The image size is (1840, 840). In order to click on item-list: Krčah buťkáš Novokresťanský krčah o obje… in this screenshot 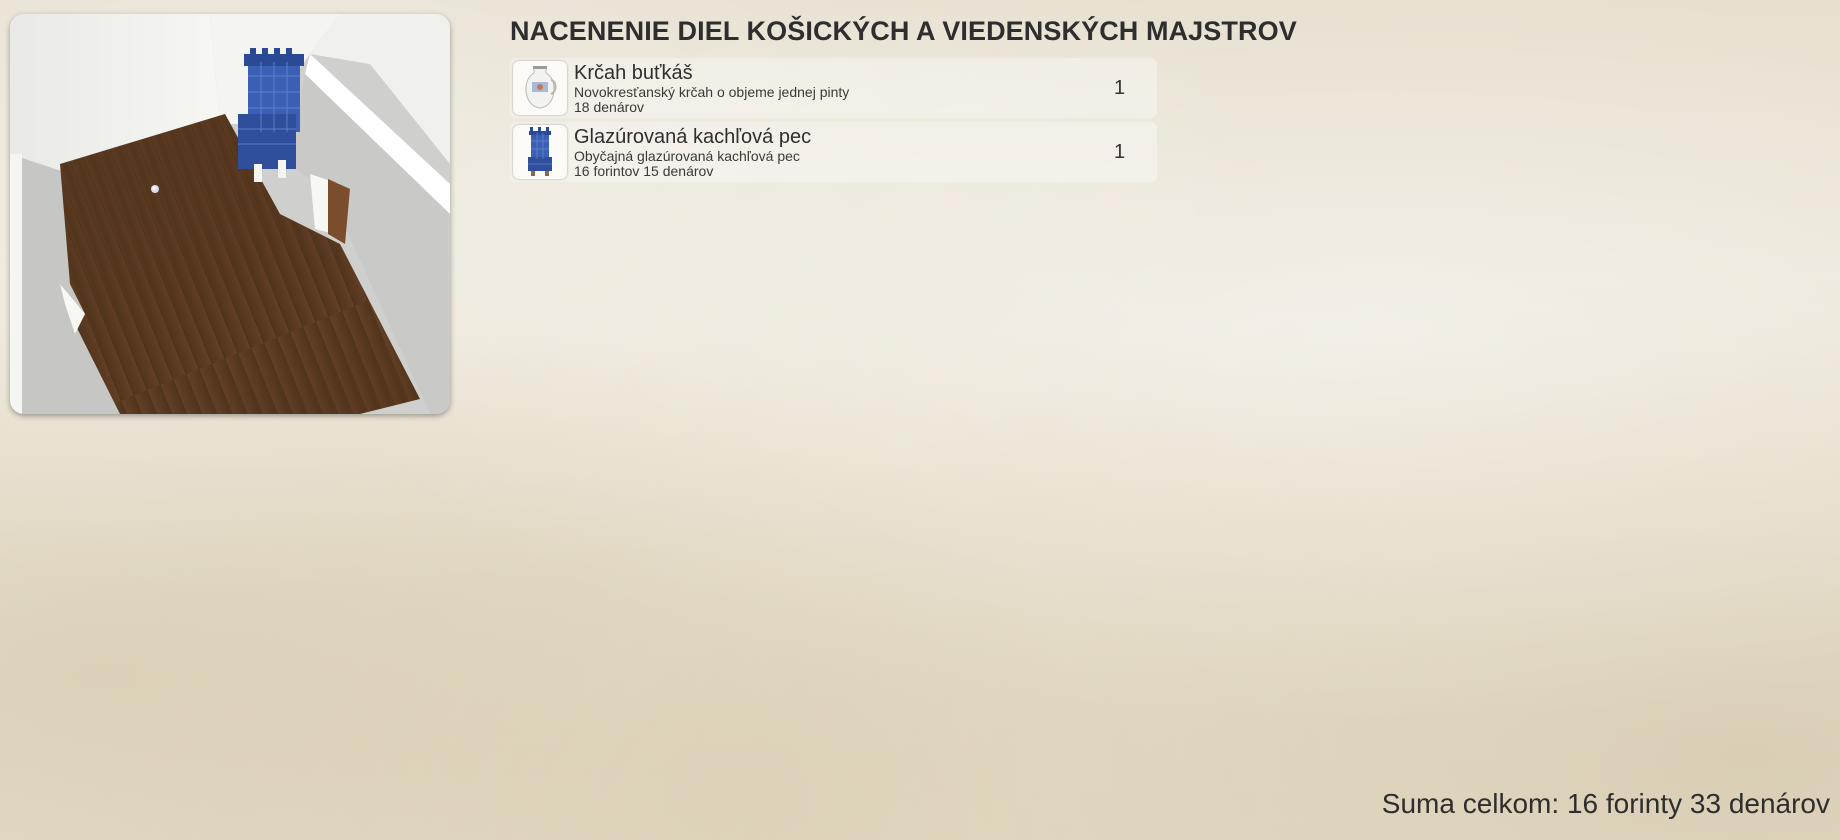, I will do `click(833, 122)`.